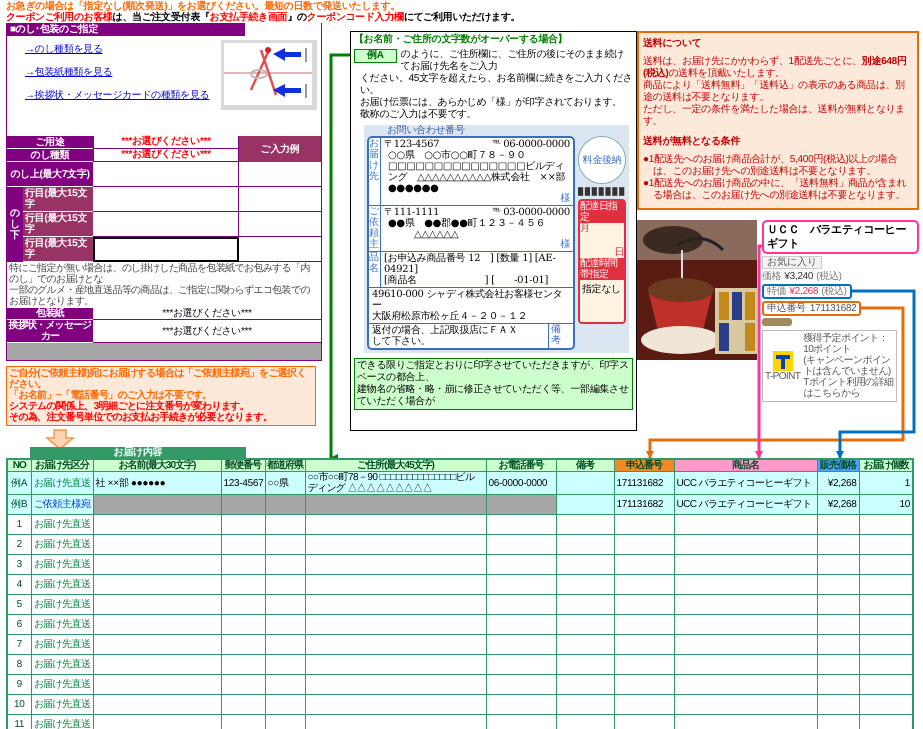 The width and height of the screenshot is (923, 729). What do you see at coordinates (157, 483) in the screenshot?
I see `table-cell: 社 ××部 ●●●●●●` at bounding box center [157, 483].